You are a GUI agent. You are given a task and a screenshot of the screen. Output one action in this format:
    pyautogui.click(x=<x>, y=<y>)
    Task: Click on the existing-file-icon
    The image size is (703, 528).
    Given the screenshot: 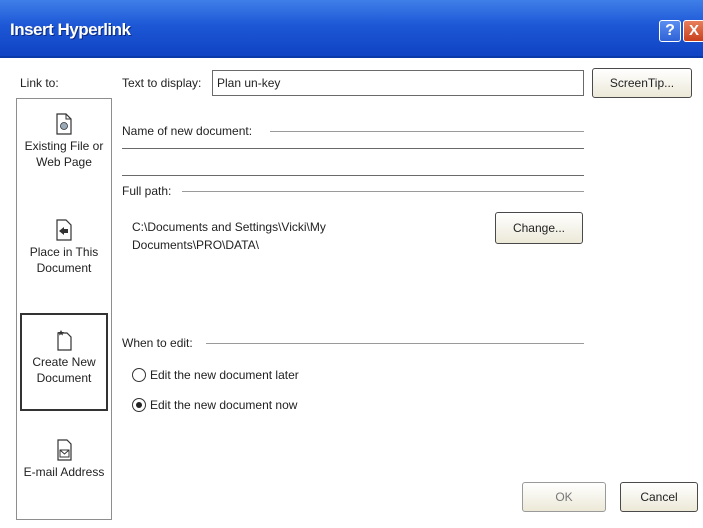 What is the action you would take?
    pyautogui.click(x=64, y=124)
    